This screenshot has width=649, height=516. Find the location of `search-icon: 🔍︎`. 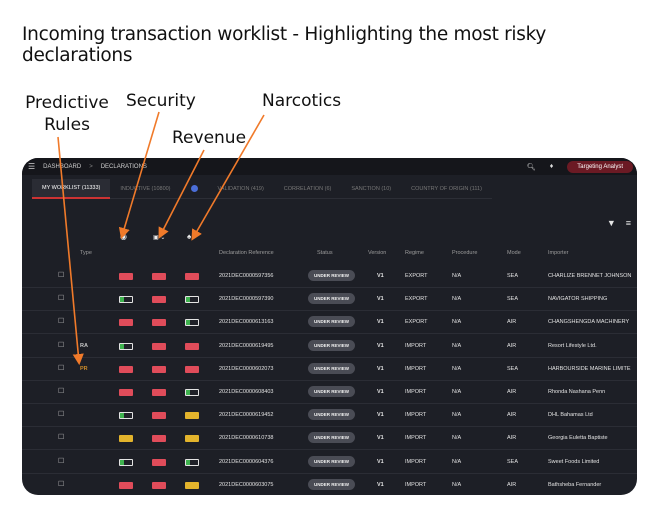

search-icon: 🔍︎ is located at coordinates (531, 167).